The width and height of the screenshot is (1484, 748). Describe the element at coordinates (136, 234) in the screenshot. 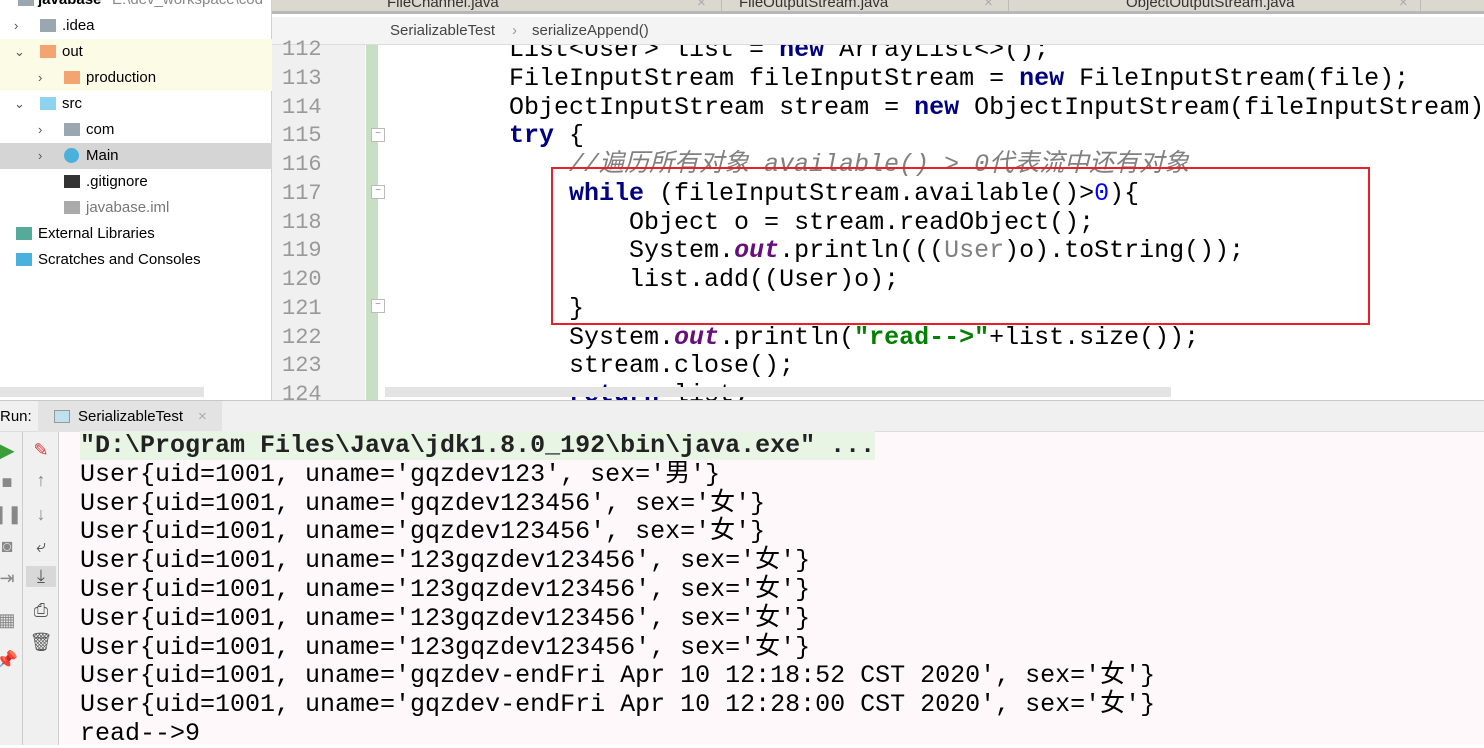

I see `tree-item: External Libraries` at that location.